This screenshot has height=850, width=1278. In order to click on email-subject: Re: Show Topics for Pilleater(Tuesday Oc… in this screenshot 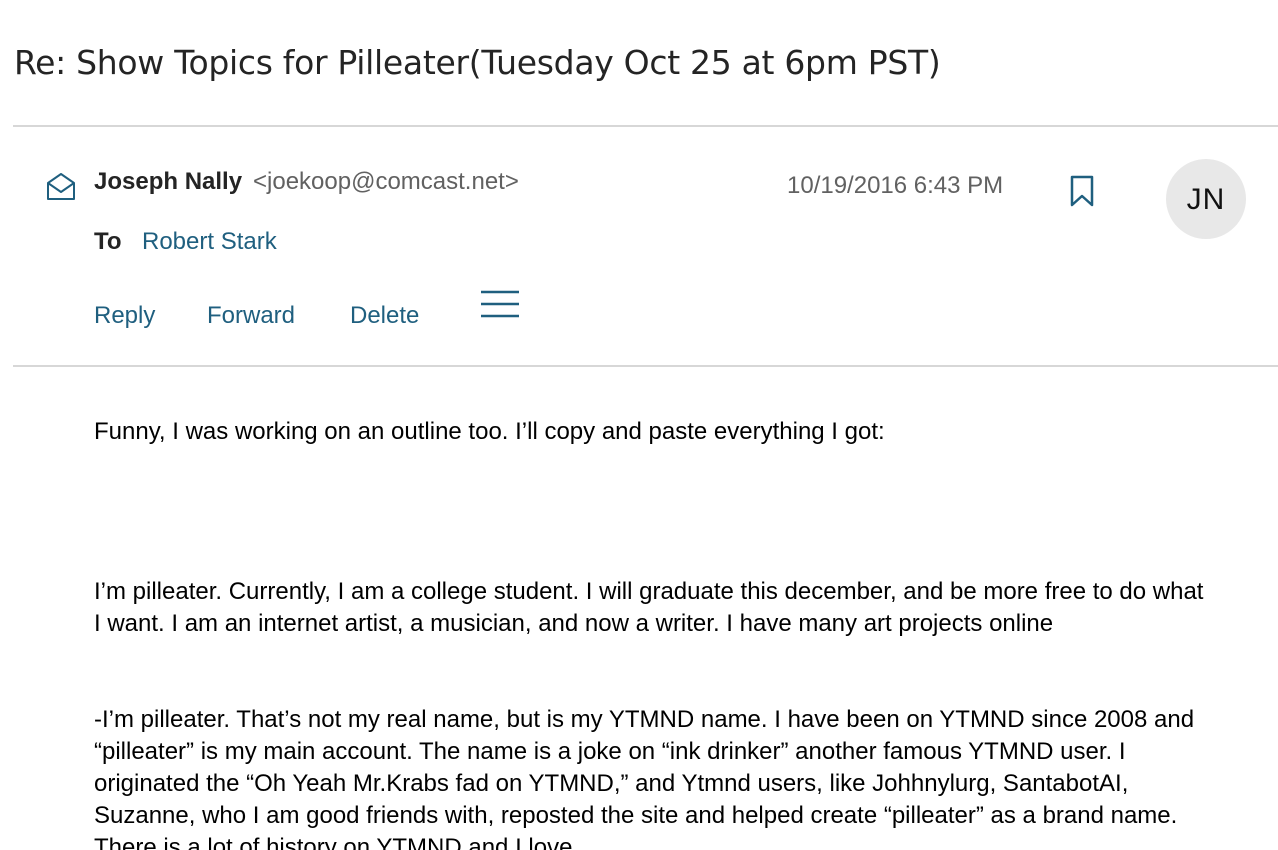, I will do `click(477, 62)`.